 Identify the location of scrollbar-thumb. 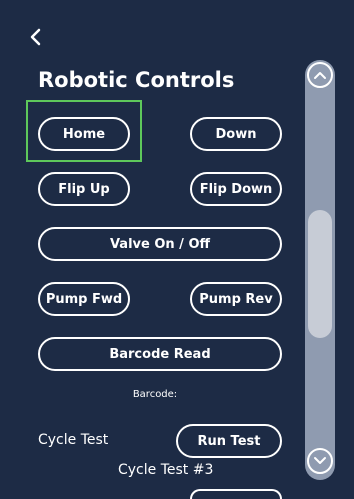
(320, 274).